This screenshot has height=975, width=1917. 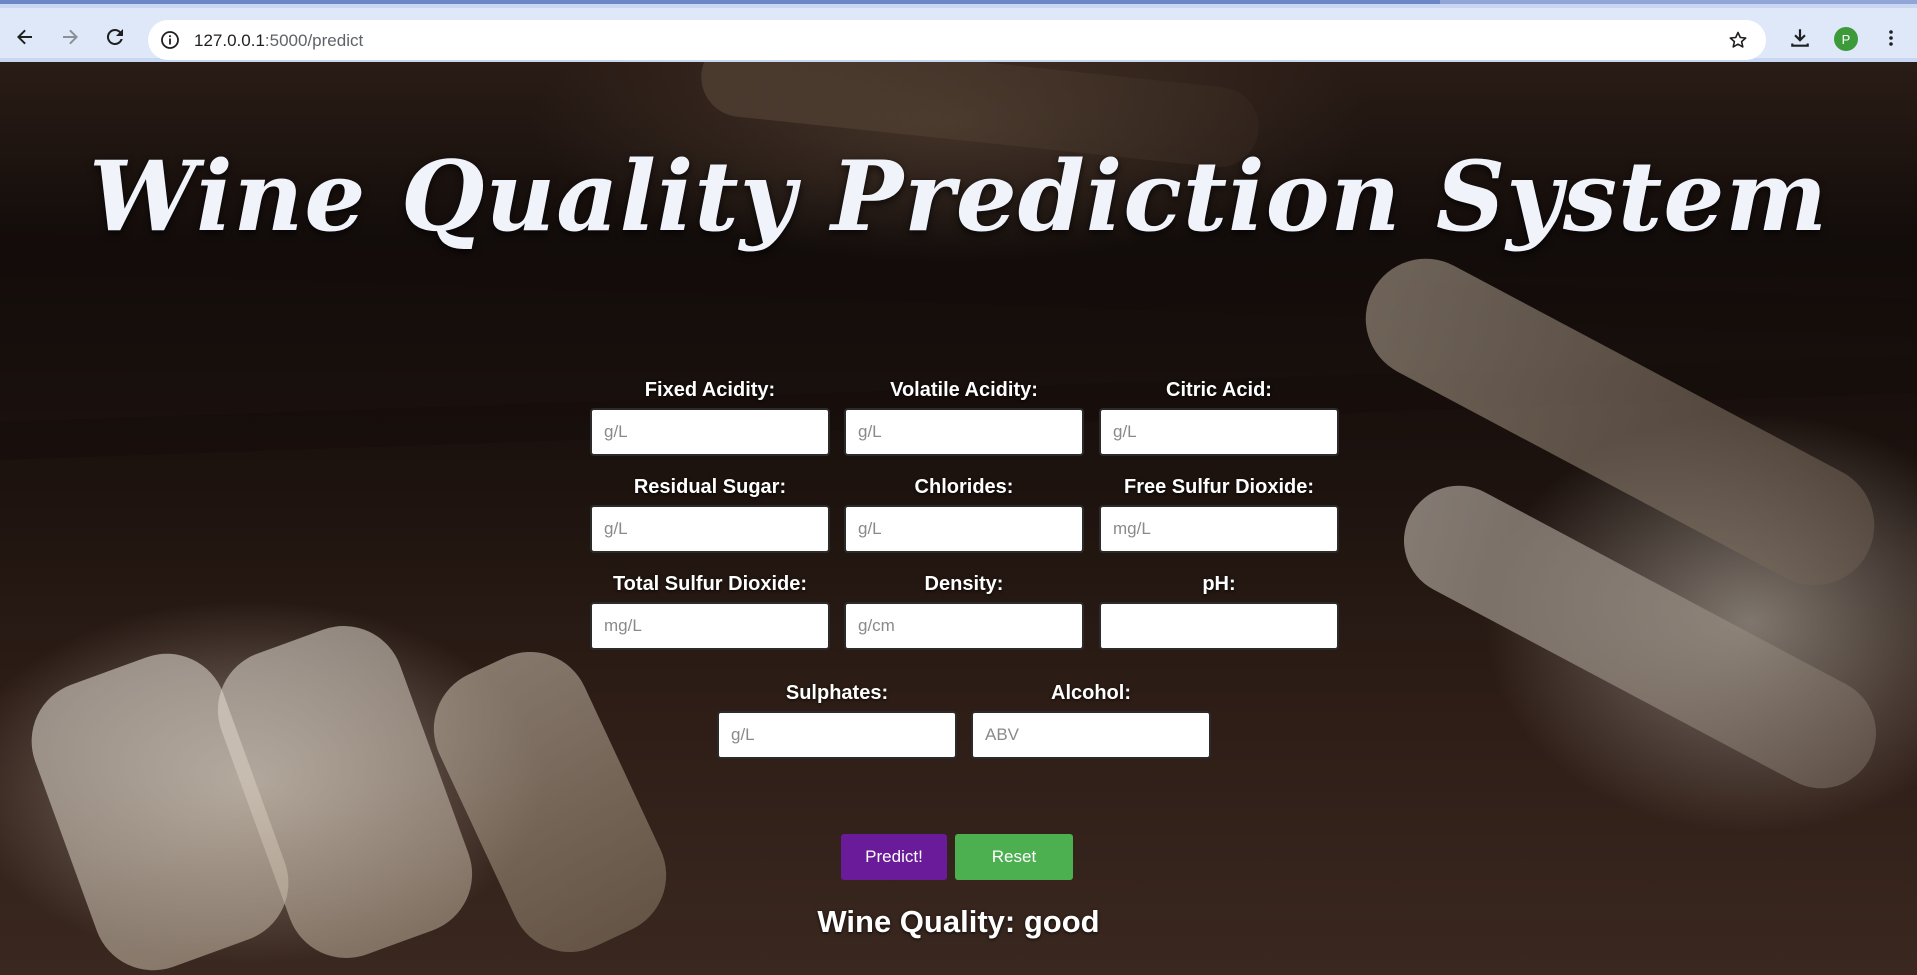 What do you see at coordinates (710, 390) in the screenshot?
I see `fixed-acidity-label: Fixed Acidity:` at bounding box center [710, 390].